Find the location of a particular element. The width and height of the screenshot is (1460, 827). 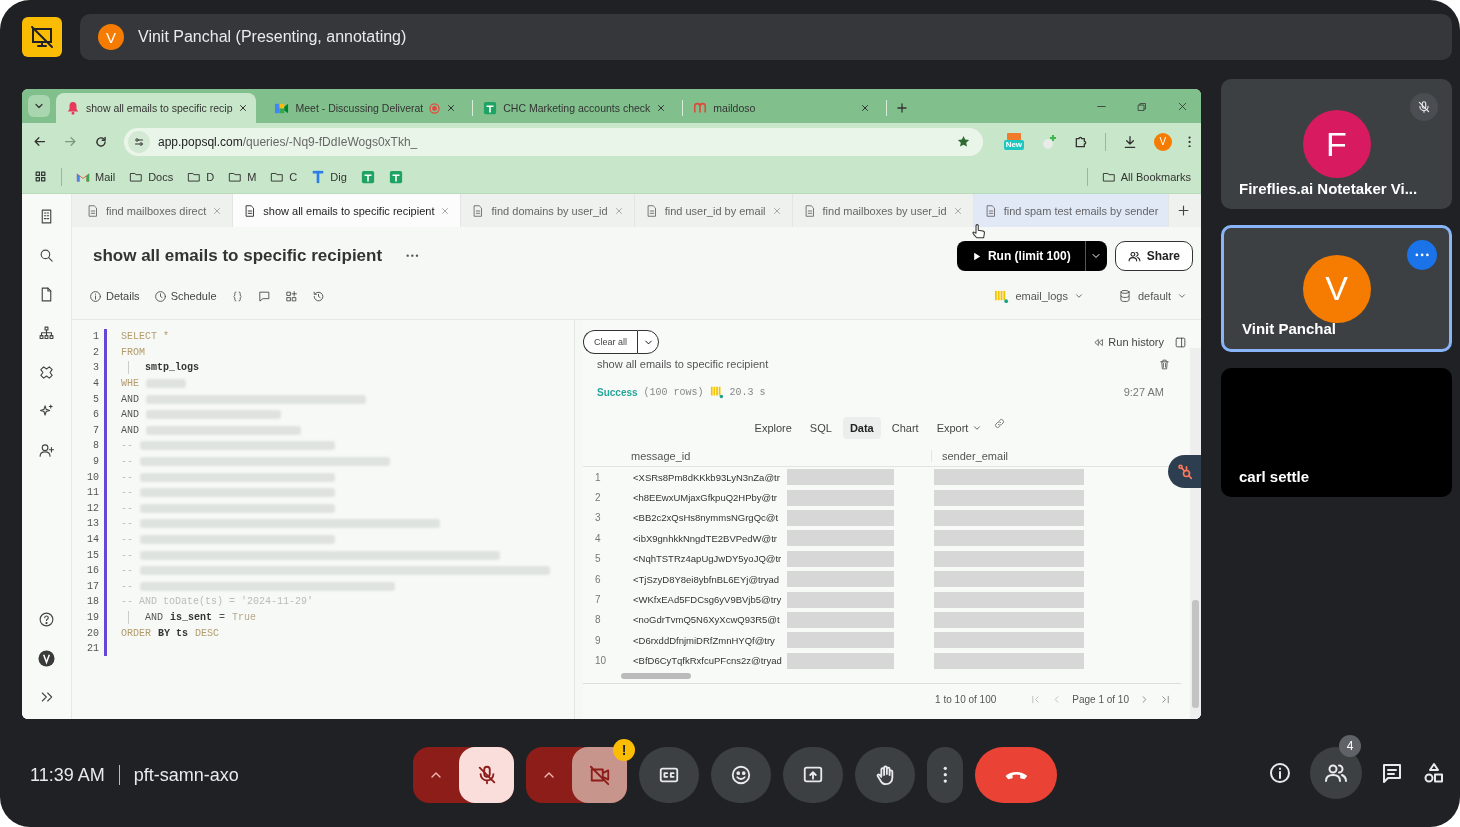

schema-select: default is located at coordinates (1152, 296).